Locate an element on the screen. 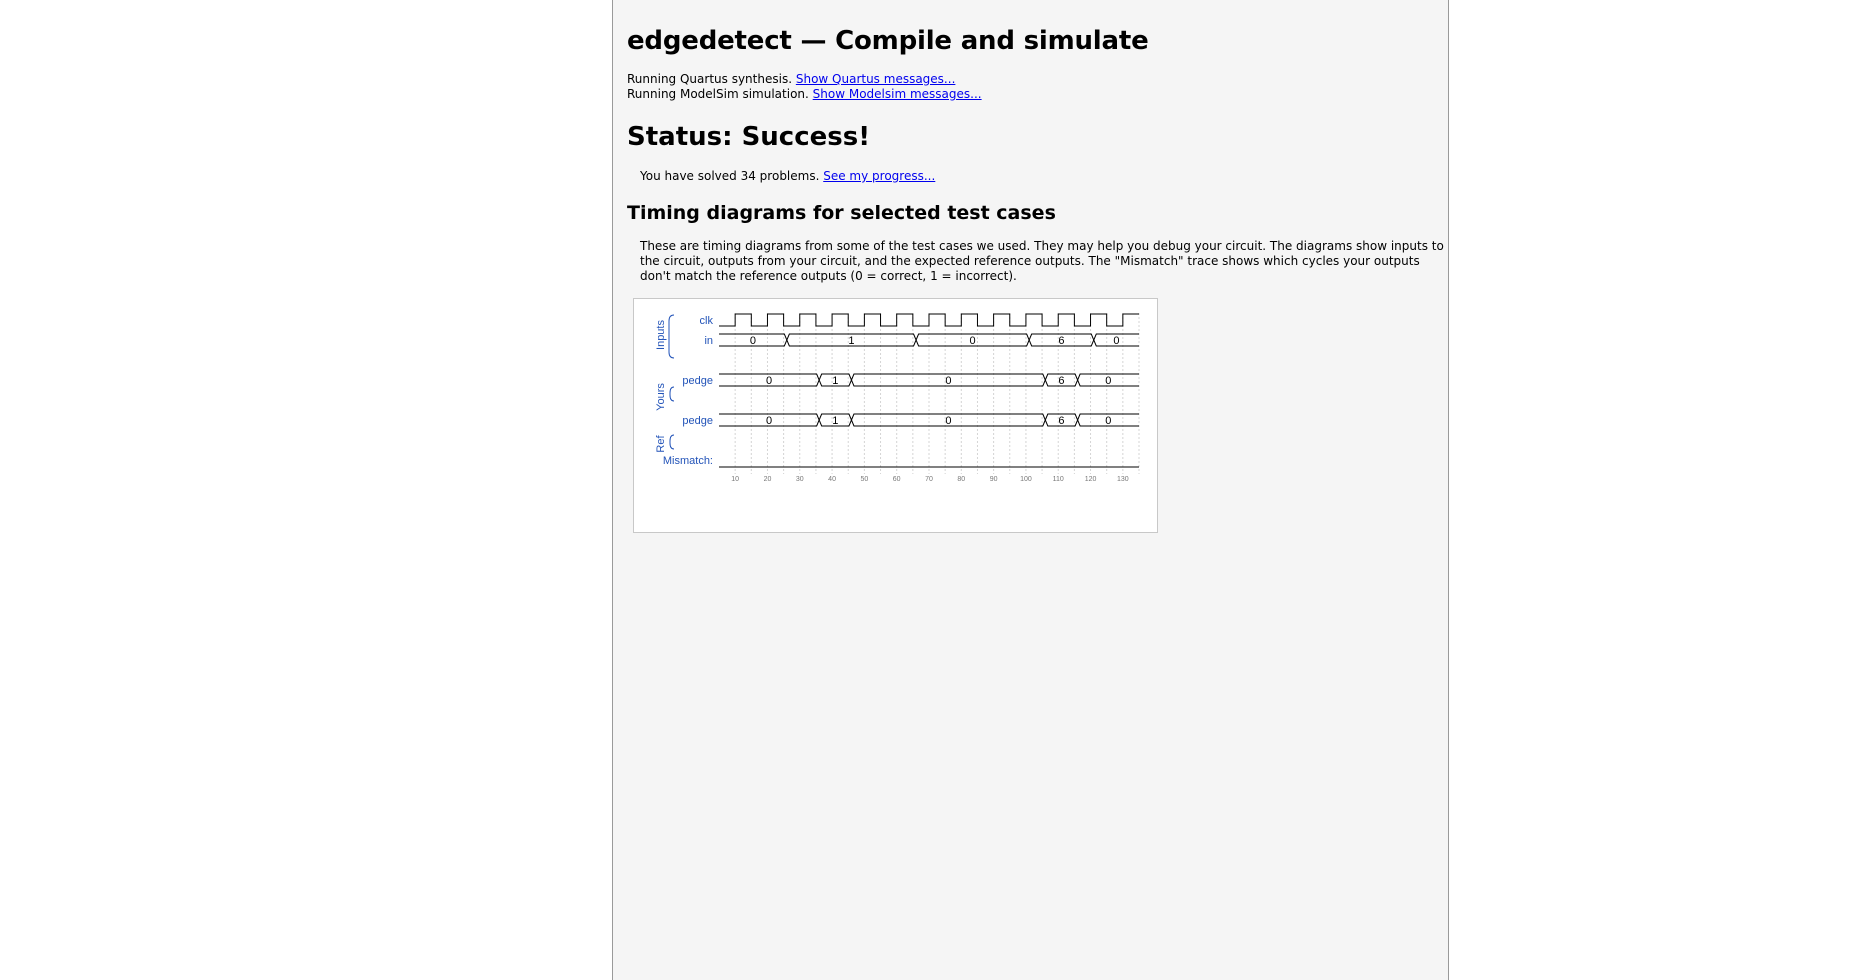  time-axis: 10 20 30 40 50 60 70 80 90 100 110 120 130 is located at coordinates (930, 479).